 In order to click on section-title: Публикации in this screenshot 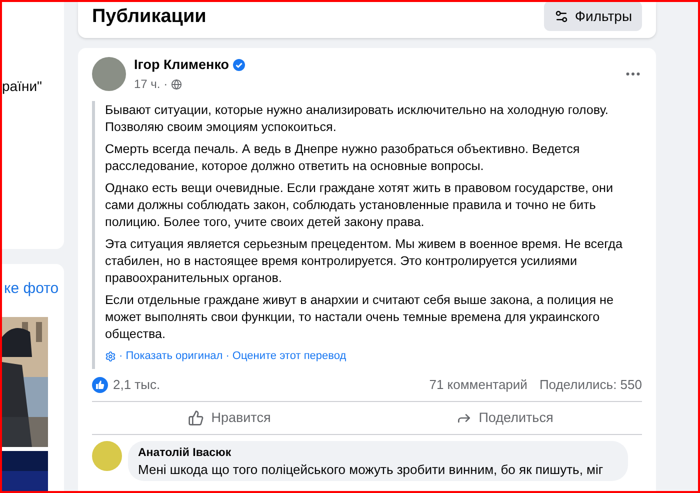, I will do `click(149, 16)`.